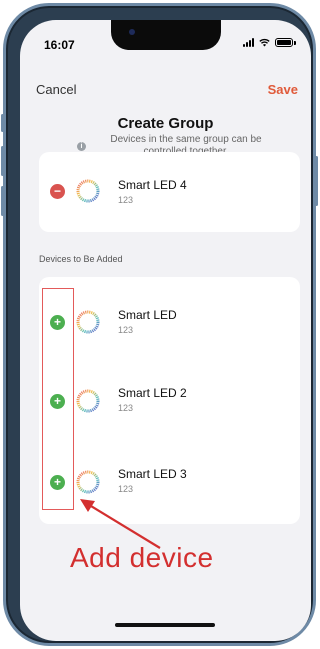 The image size is (320, 649). What do you see at coordinates (56, 89) in the screenshot?
I see `cancel-button: Cancel` at bounding box center [56, 89].